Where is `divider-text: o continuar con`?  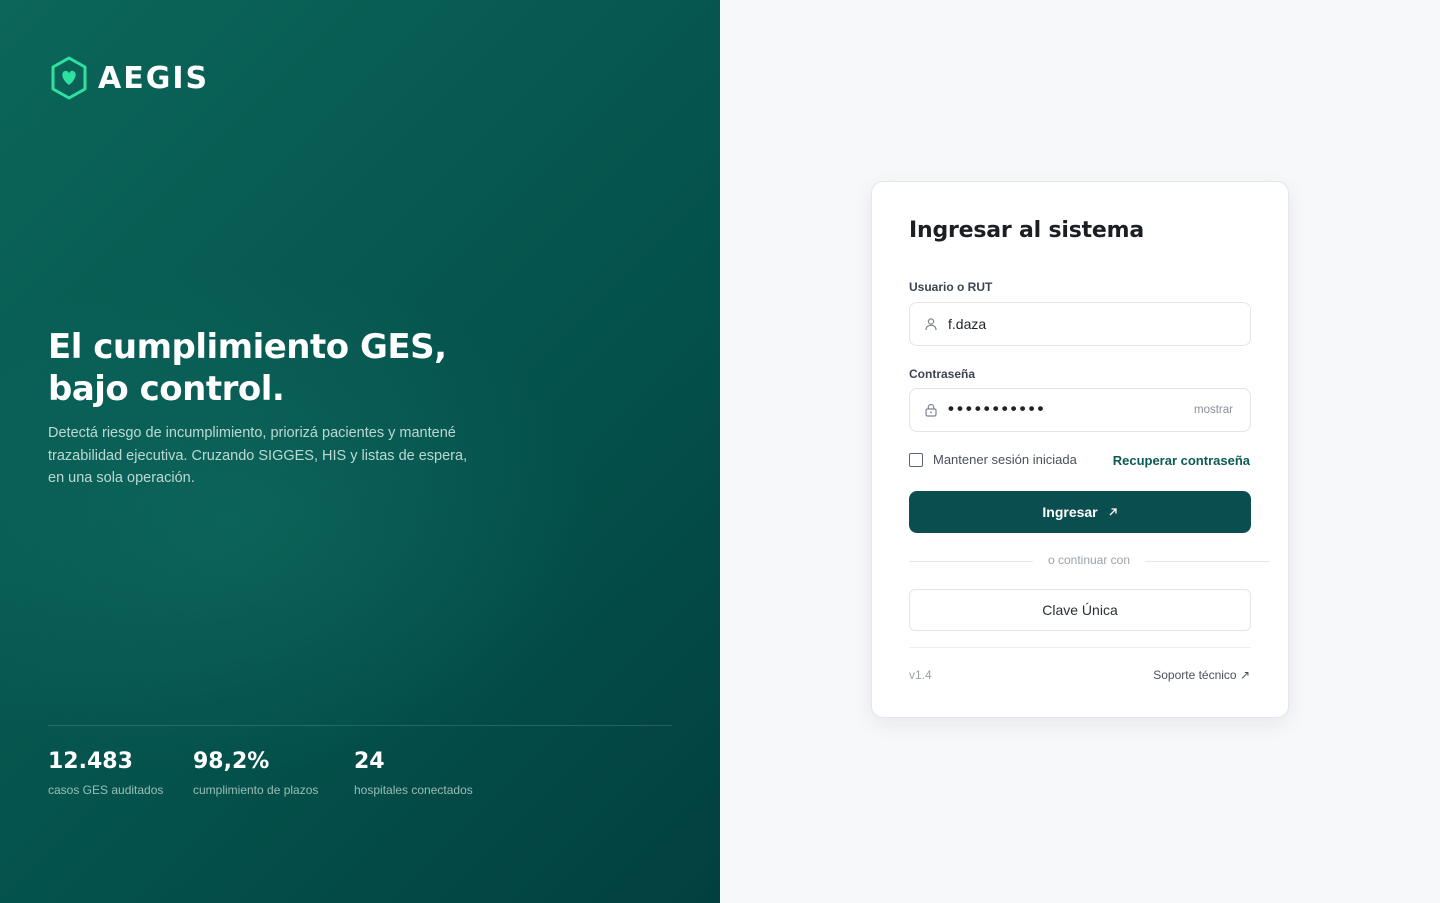 divider-text: o continuar con is located at coordinates (1089, 560).